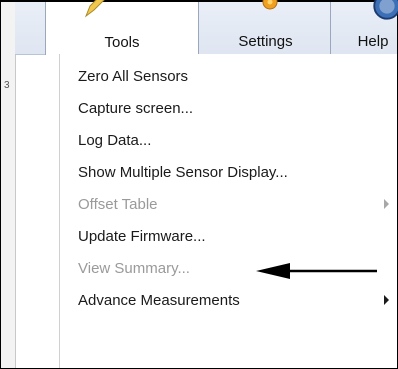 Image resolution: width=398 pixels, height=369 pixels. What do you see at coordinates (118, 204) in the screenshot?
I see `menu-item-label: Offset Table` at bounding box center [118, 204].